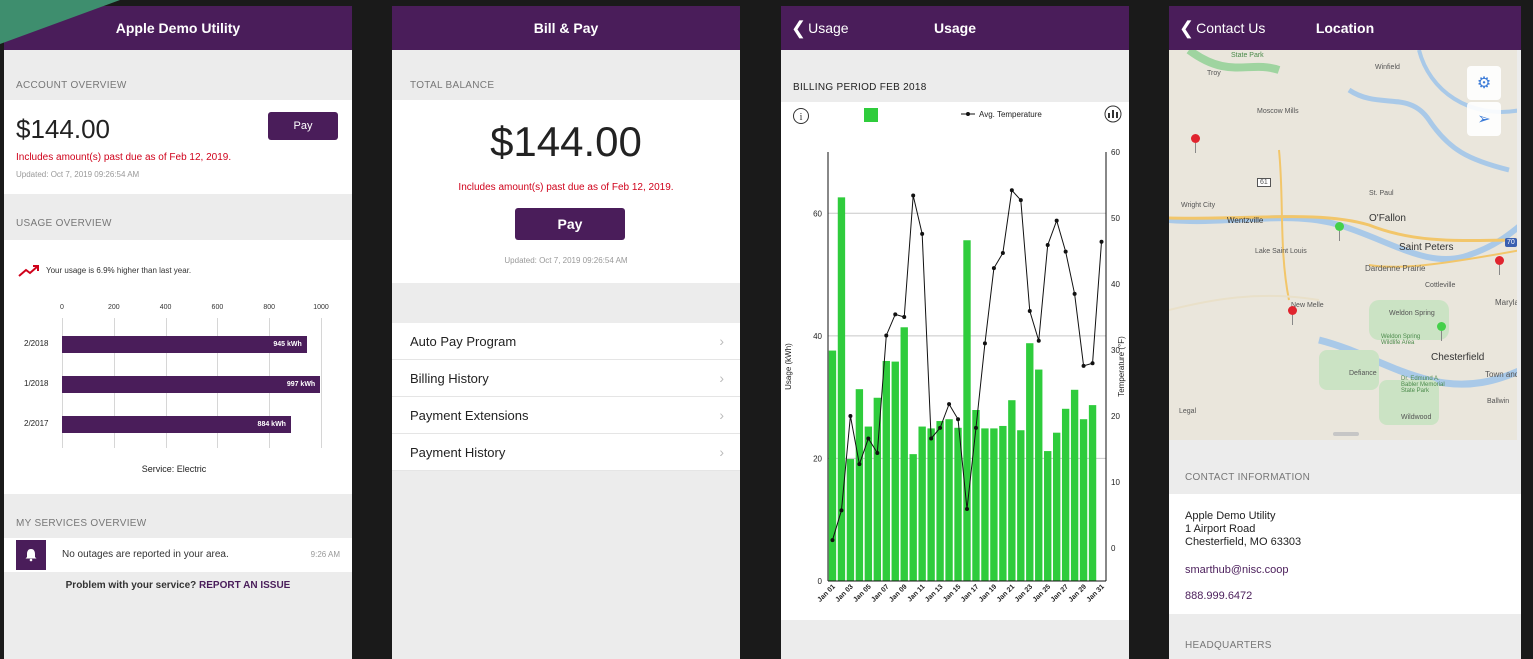  What do you see at coordinates (1346, 434) in the screenshot?
I see `drag-handle` at bounding box center [1346, 434].